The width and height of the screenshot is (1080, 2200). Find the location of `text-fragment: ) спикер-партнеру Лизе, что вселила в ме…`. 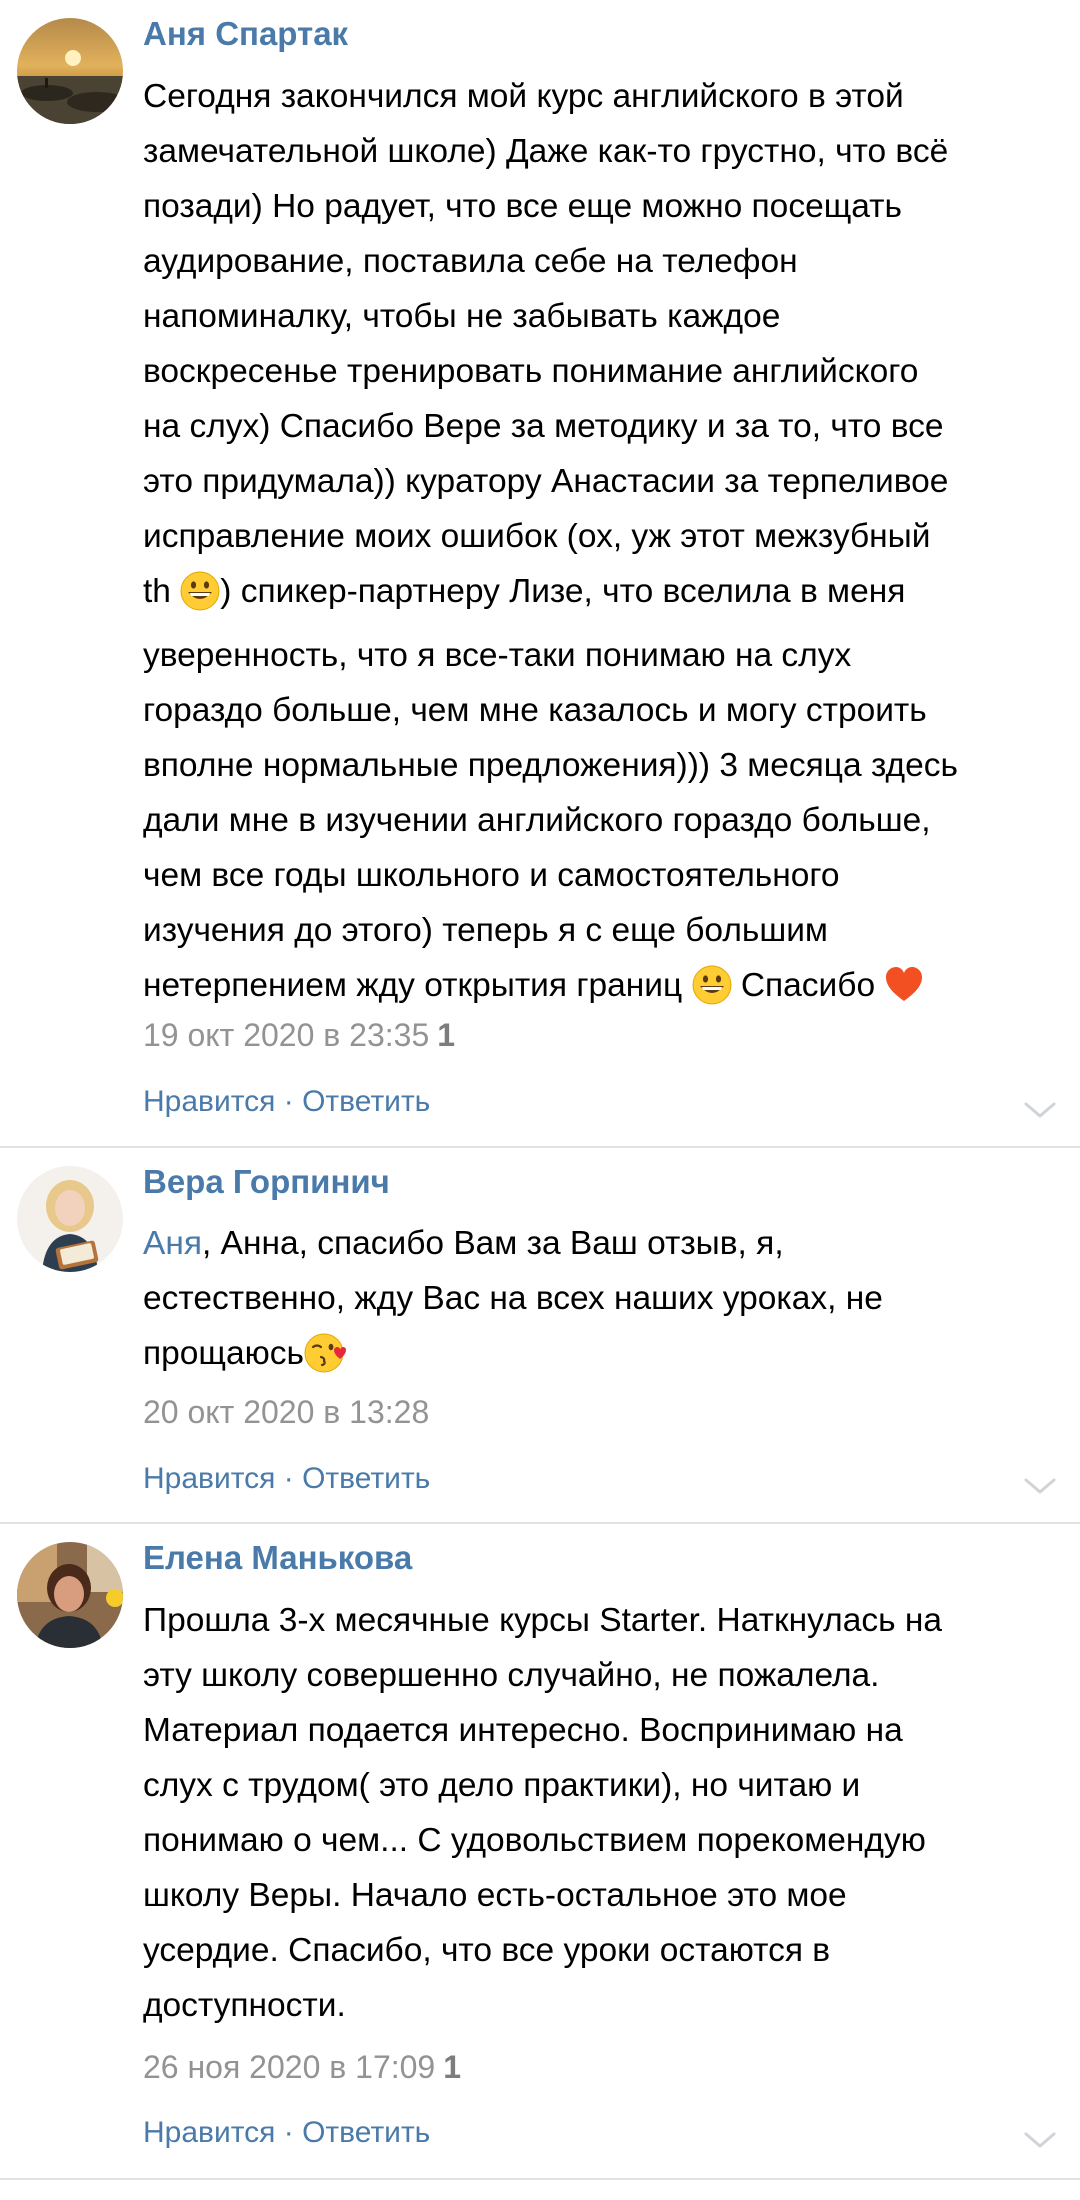

text-fragment: ) спикер-партнеру Лизе, что вселила в ме… is located at coordinates (563, 591).